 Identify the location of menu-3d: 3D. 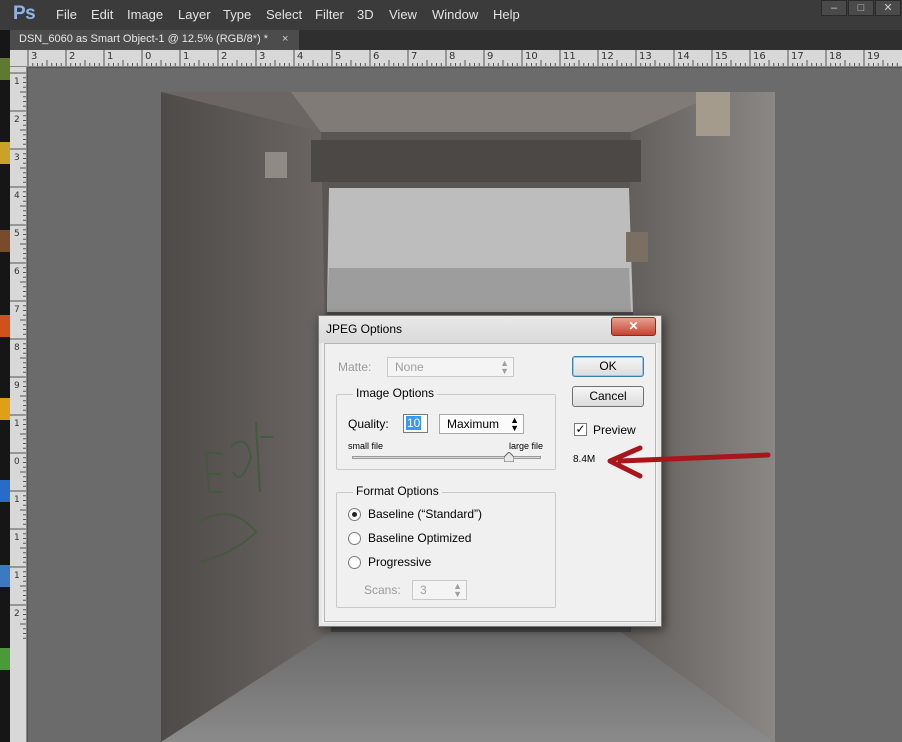
(365, 14).